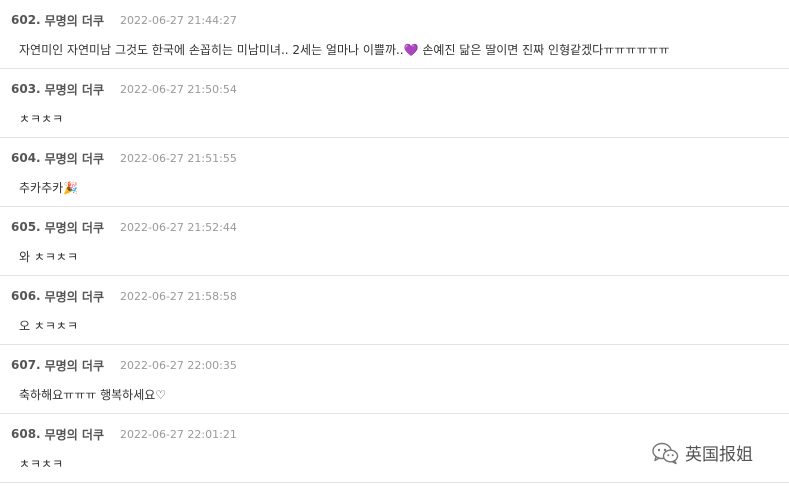 This screenshot has width=789, height=486. I want to click on comment-header: 607. 무명의 더쿠 2022-06-27 22:00:35, so click(124, 365).